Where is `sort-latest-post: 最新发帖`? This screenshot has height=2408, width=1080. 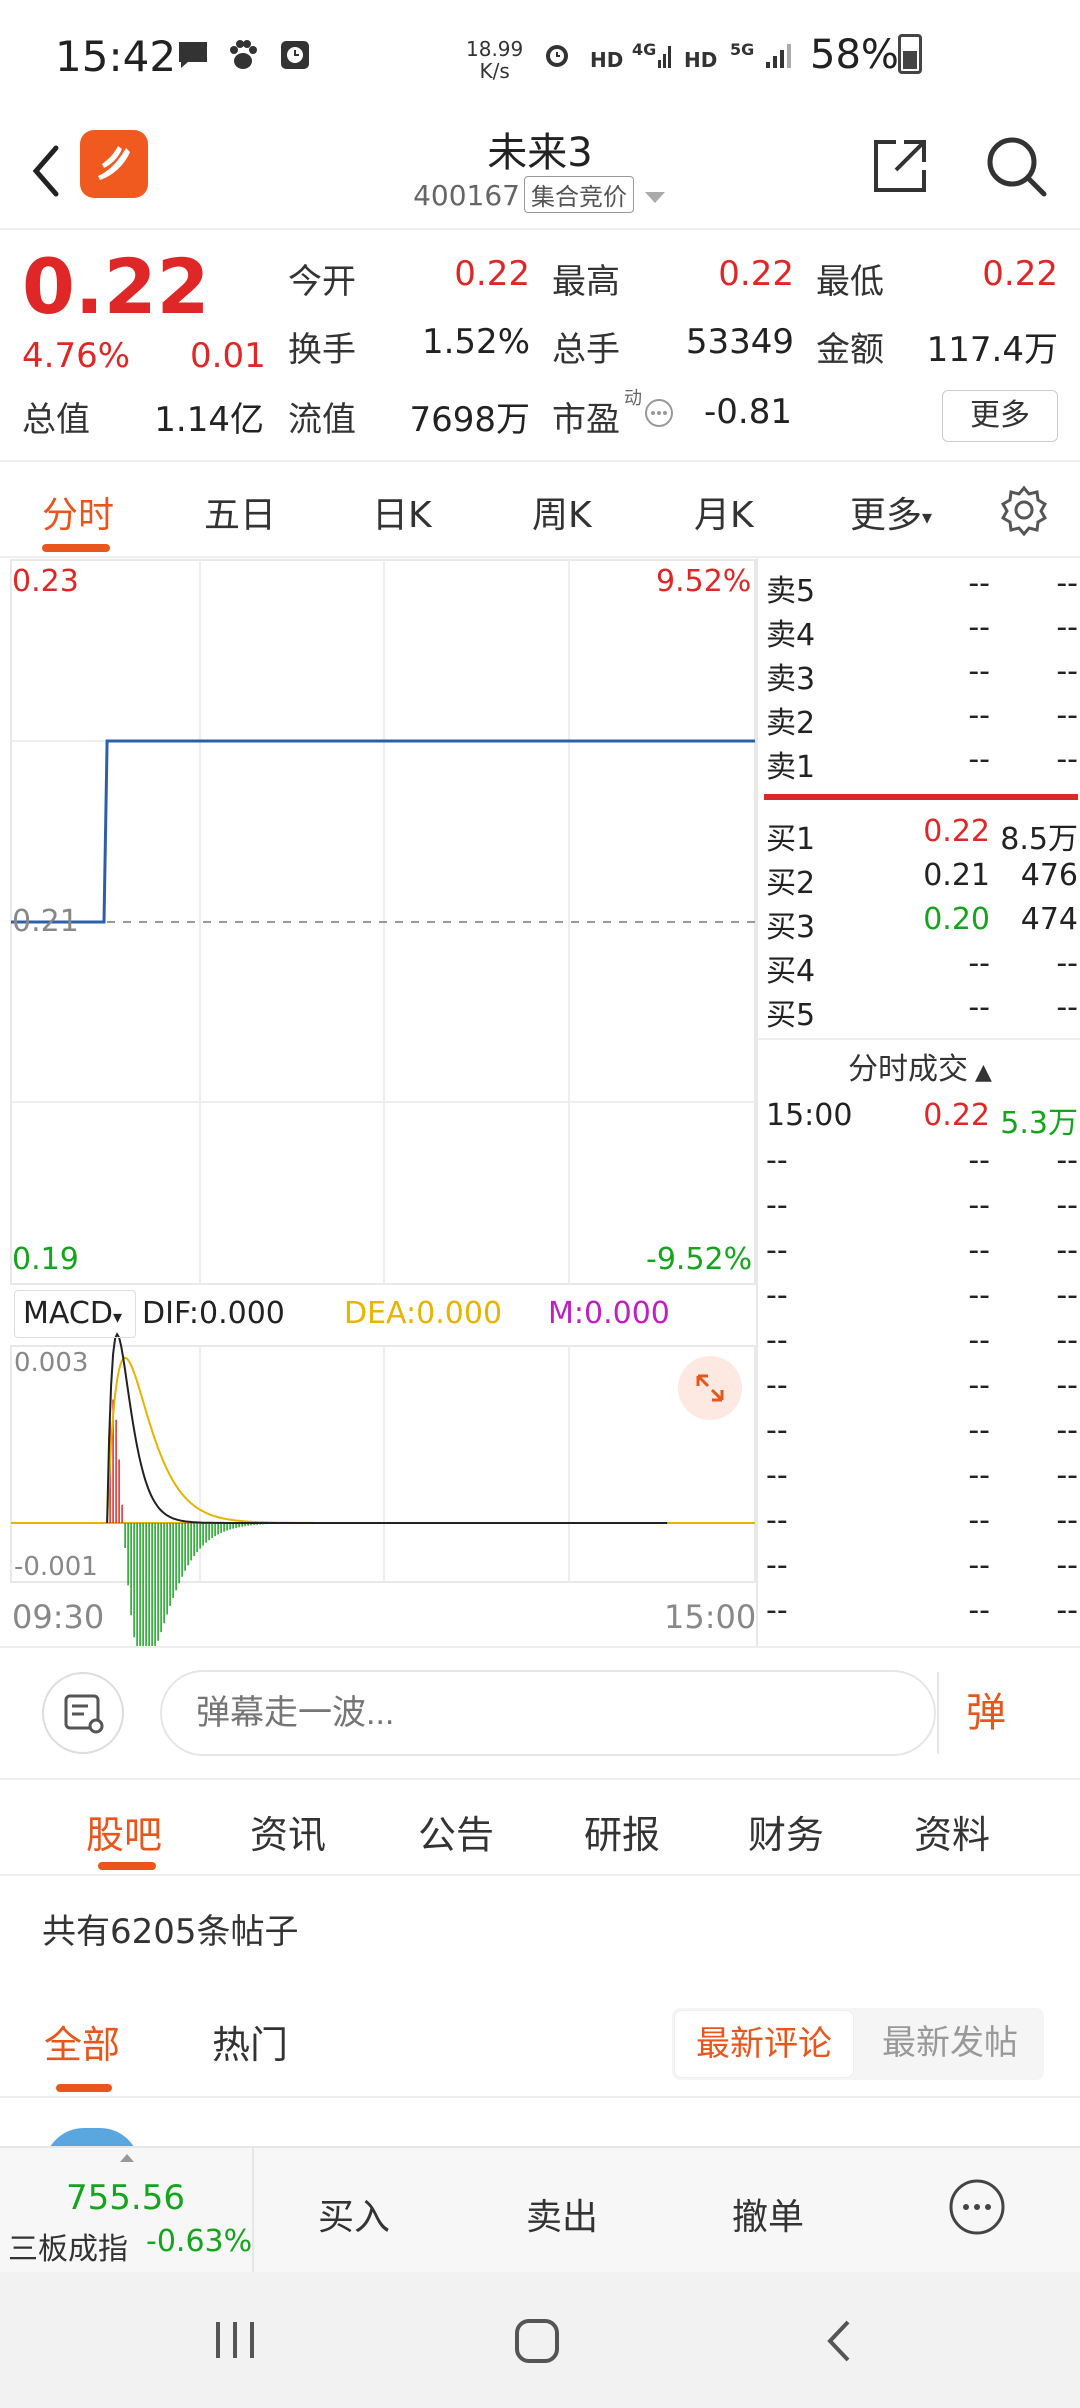 sort-latest-post: 最新发帖 is located at coordinates (950, 2044).